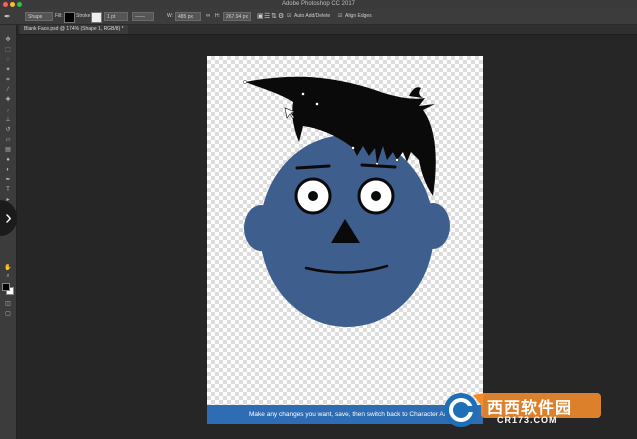 The width and height of the screenshot is (637, 439). Describe the element at coordinates (274, 16) in the screenshot. I see `path-arrangement-icon: ⇅` at that location.